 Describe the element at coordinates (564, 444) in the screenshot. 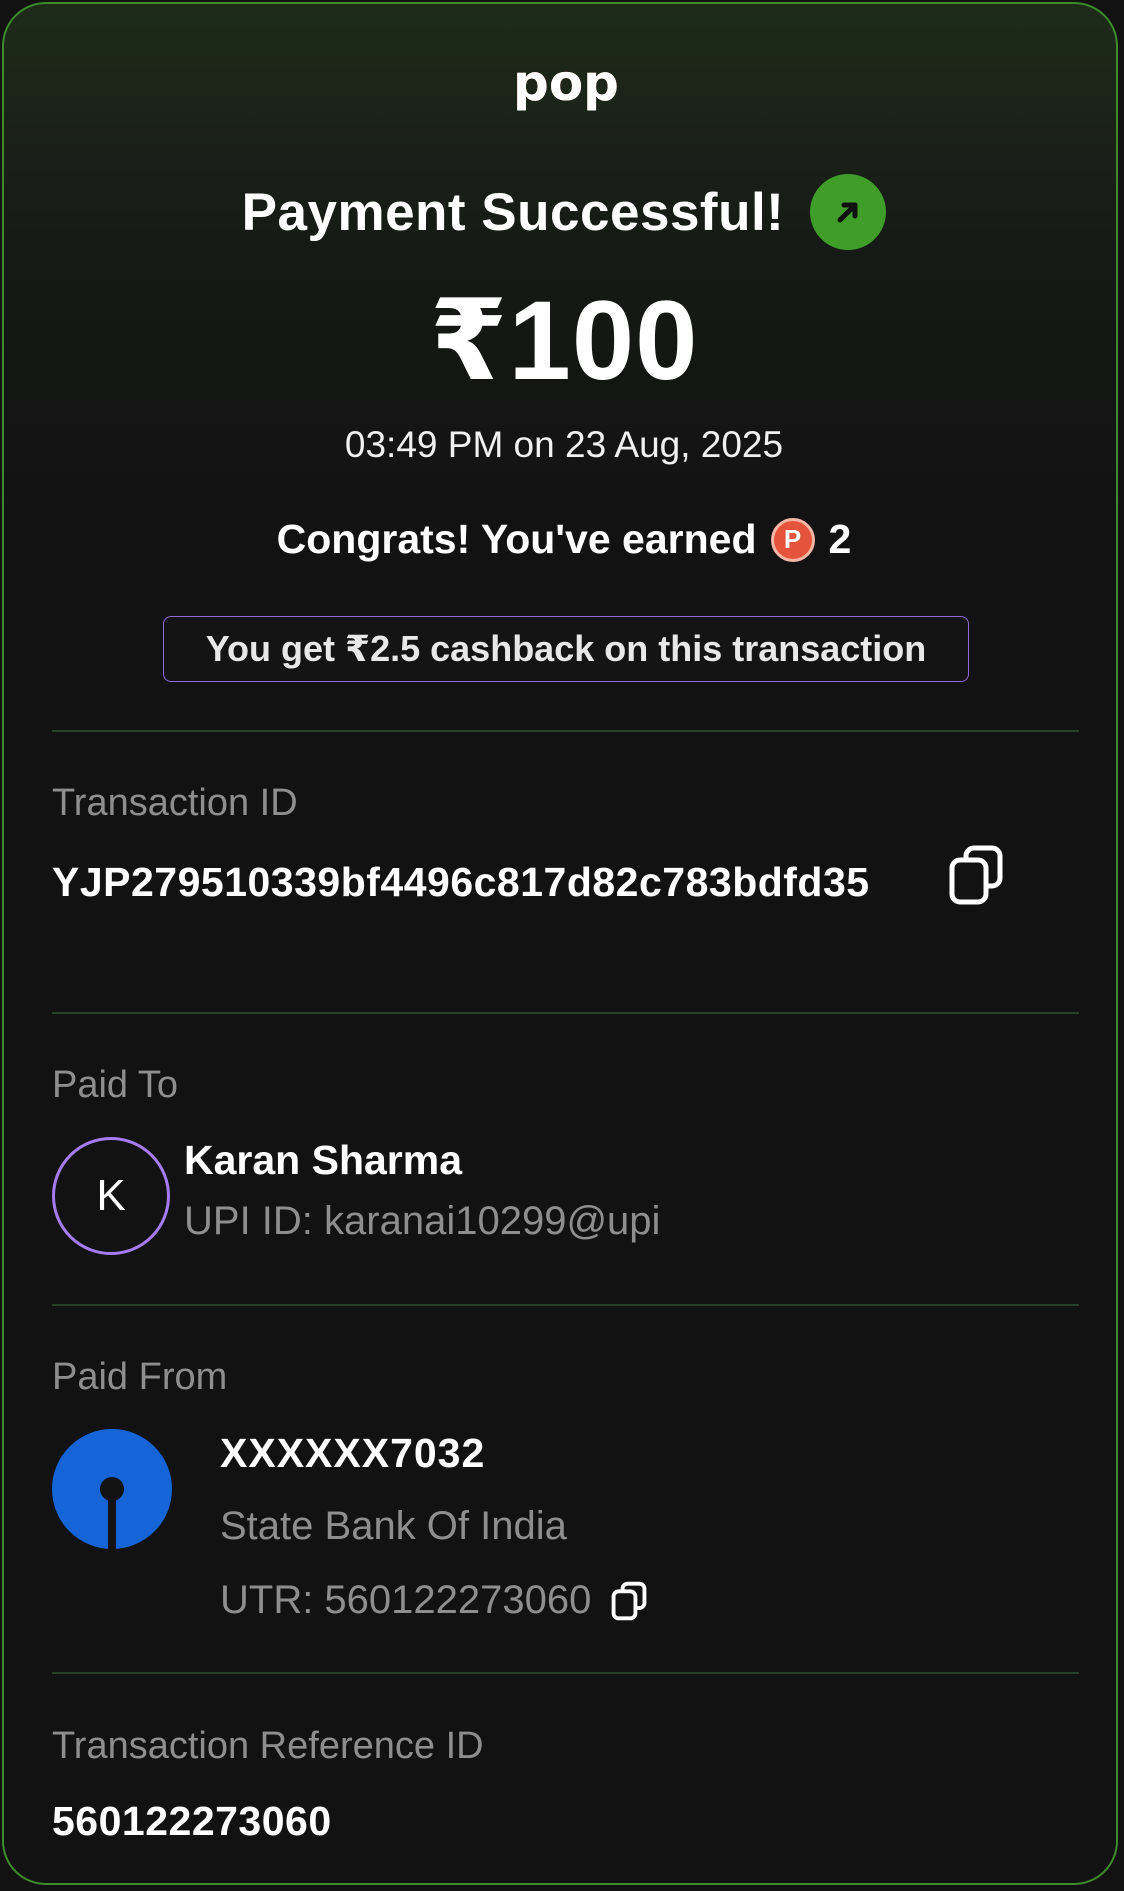

I see `payment-datetime: 03:49 PM on 23 Aug, 2025` at that location.